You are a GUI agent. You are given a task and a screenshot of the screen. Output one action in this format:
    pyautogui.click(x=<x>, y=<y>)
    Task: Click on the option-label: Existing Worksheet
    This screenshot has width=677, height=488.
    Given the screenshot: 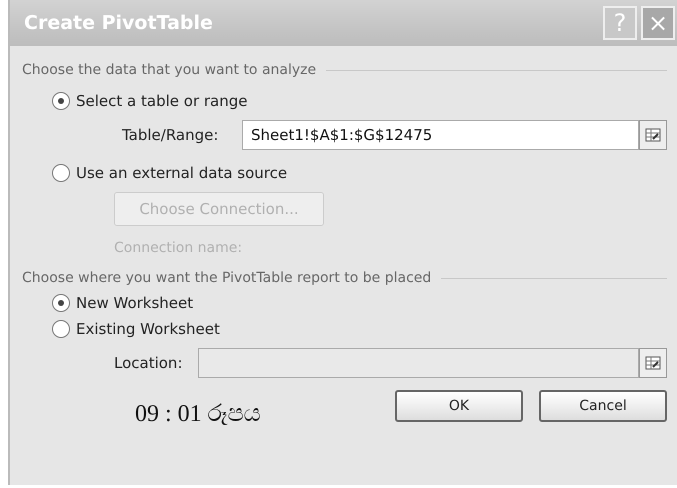 What is the action you would take?
    pyautogui.click(x=148, y=329)
    